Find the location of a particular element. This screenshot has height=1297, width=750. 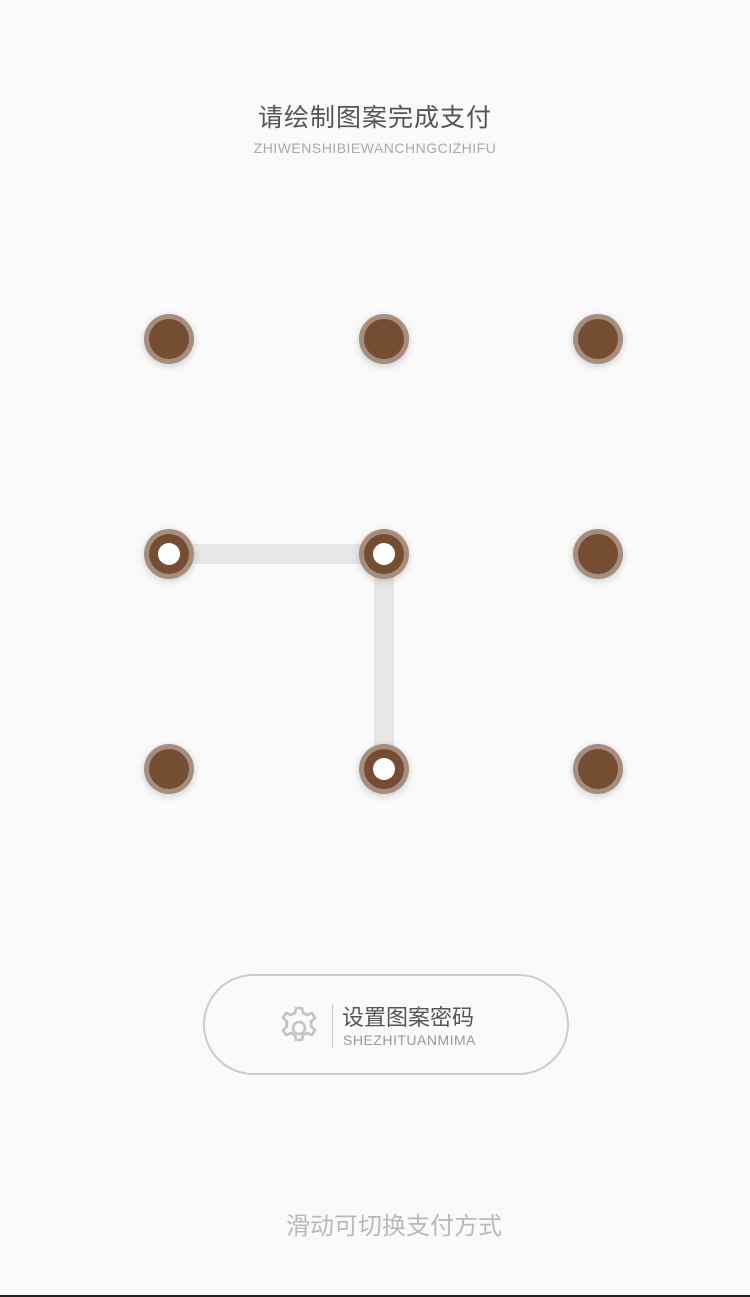

pattern-path is located at coordinates (281, 656).